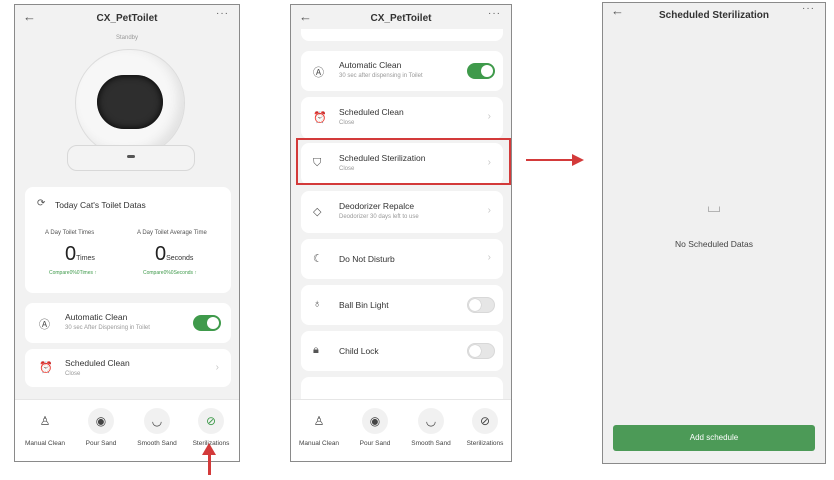  Describe the element at coordinates (402, 305) in the screenshot. I see `ball-bin-light-row: ♁ Ball Bin Light` at that location.